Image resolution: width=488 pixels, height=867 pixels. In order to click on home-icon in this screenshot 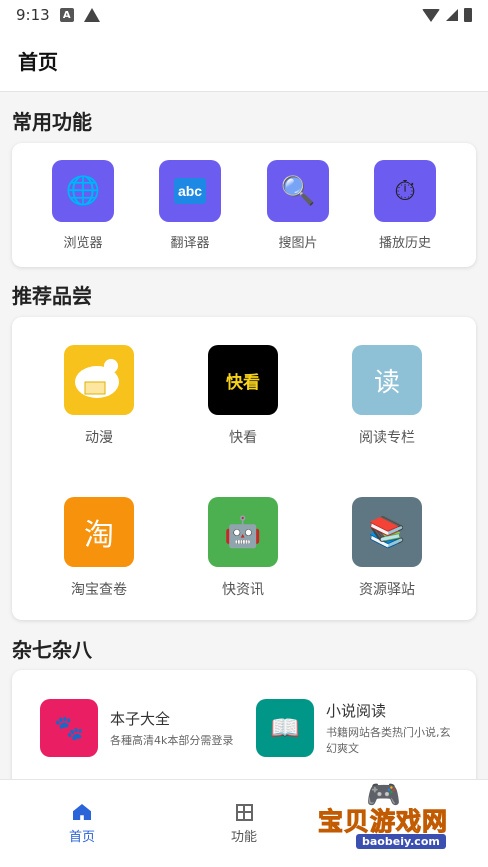, I will do `click(82, 812)`.